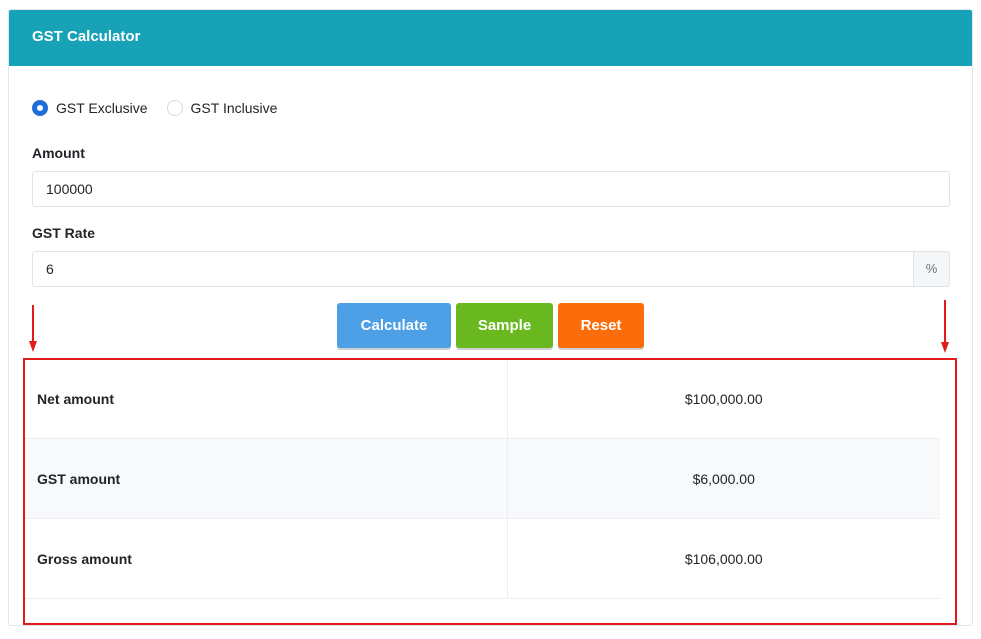  What do you see at coordinates (102, 108) in the screenshot?
I see `gst-exclusive-label: GST Exclusive` at bounding box center [102, 108].